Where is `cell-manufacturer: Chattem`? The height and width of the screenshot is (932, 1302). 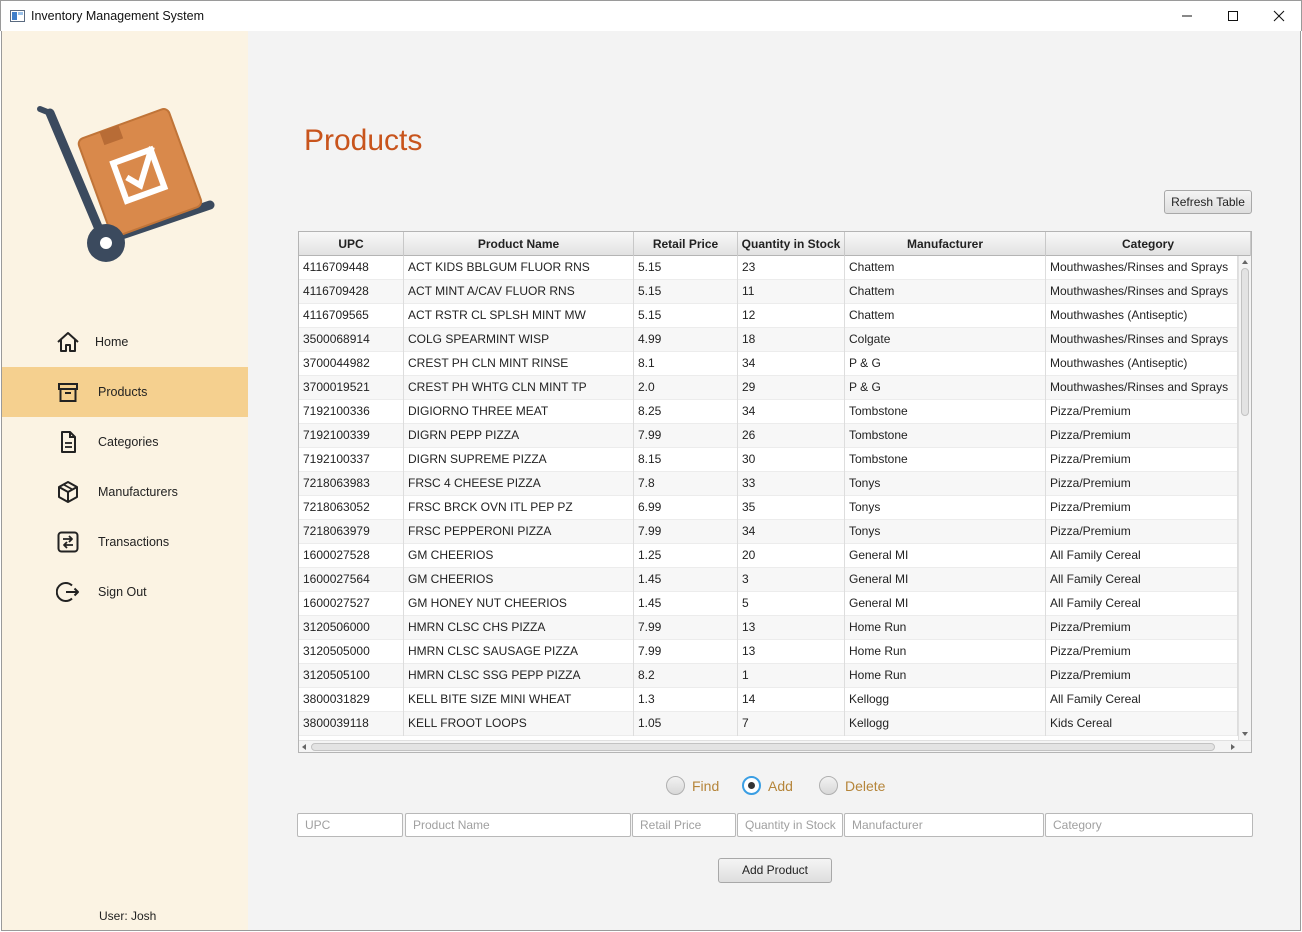 cell-manufacturer: Chattem is located at coordinates (945, 268).